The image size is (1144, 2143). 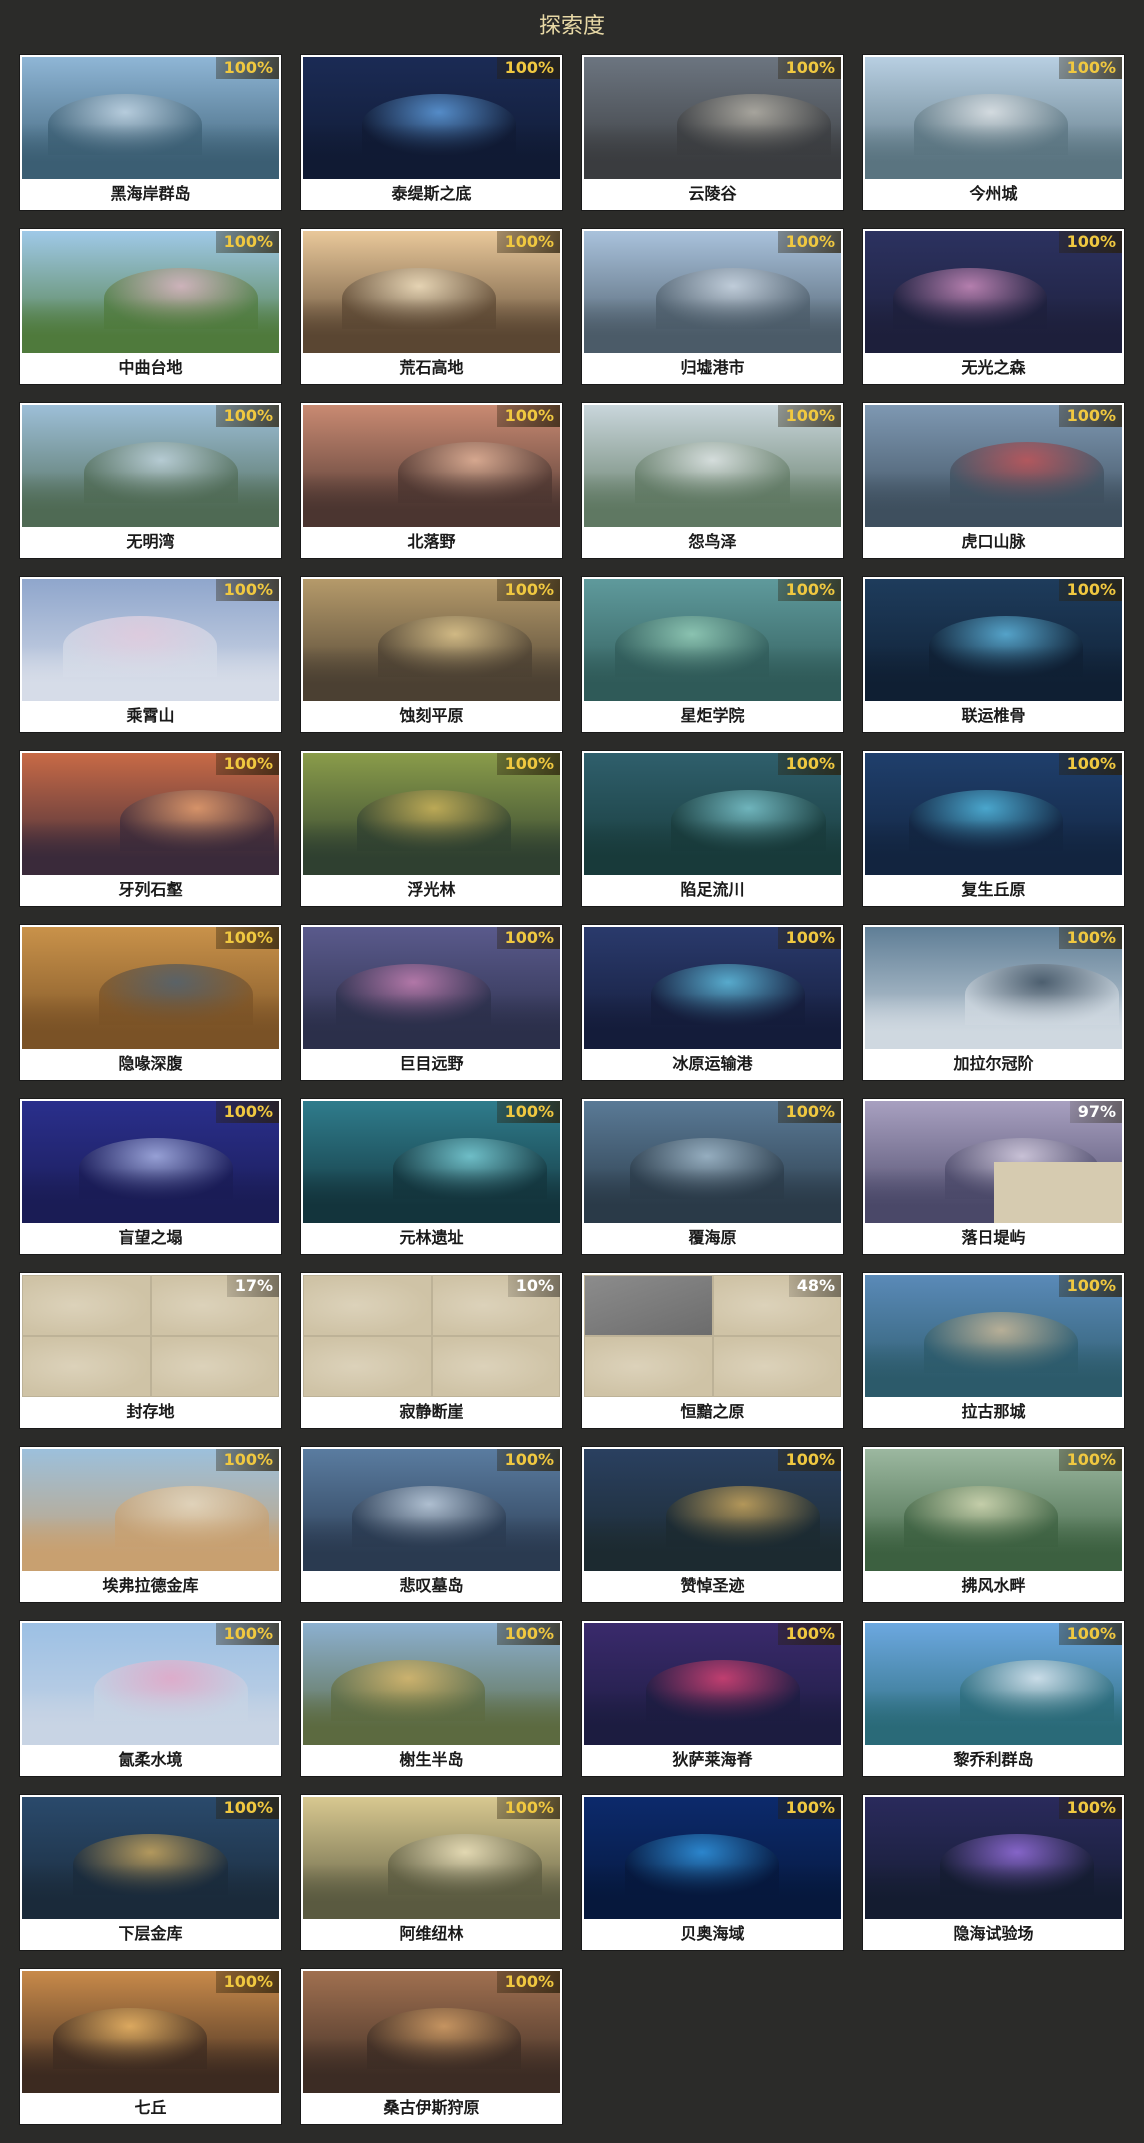 I want to click on region-card: 100% 狄萨莱海脊, so click(x=712, y=1698).